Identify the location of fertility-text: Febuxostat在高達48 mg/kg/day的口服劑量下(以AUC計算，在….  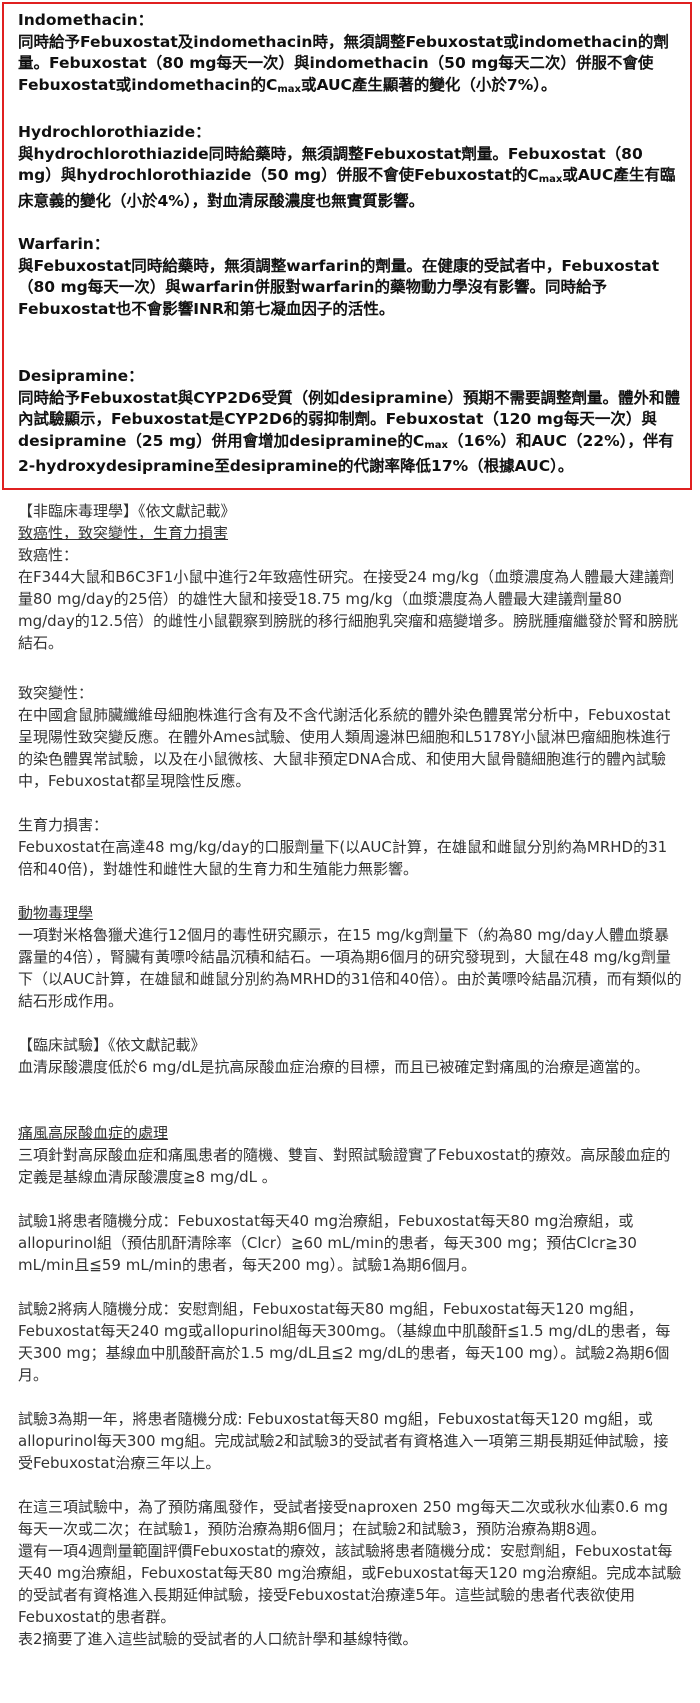
(343, 858).